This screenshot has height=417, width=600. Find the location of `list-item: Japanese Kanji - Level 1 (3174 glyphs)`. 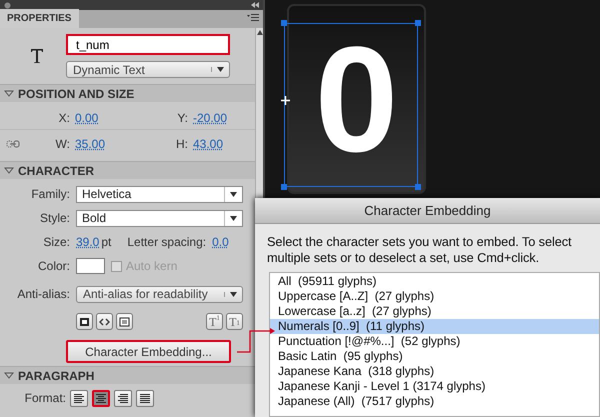

list-item: Japanese Kanji - Level 1 (3174 glyphs) is located at coordinates (434, 386).